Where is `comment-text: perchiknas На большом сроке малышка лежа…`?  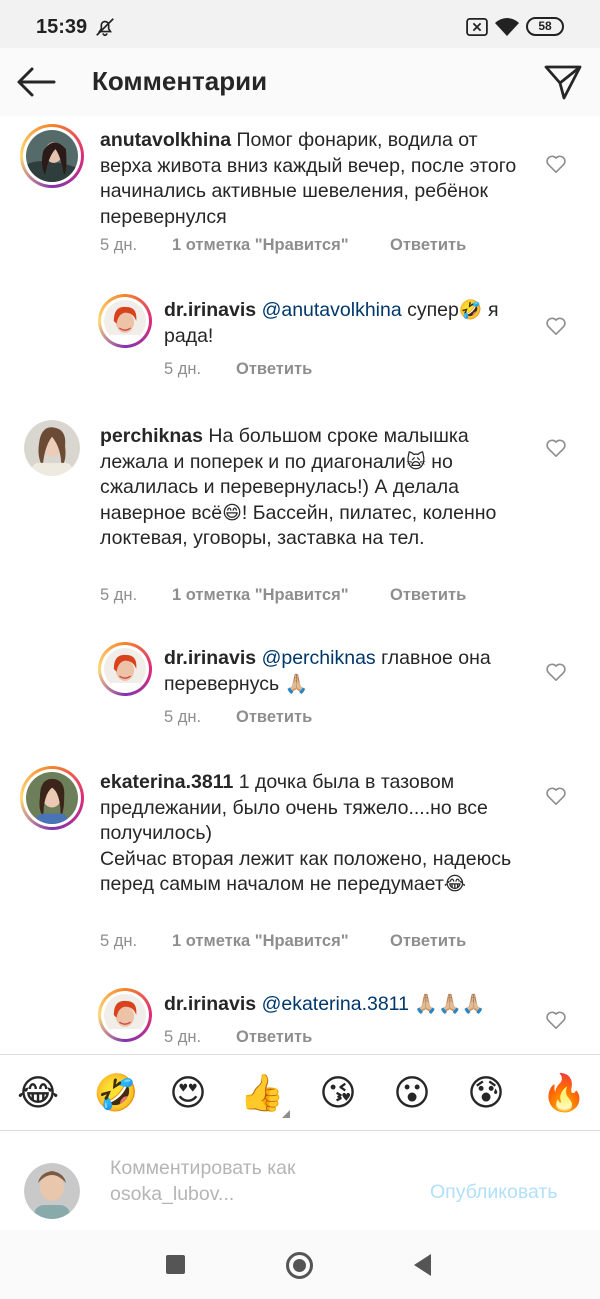
comment-text: perchiknas На большом сроке малышка лежа… is located at coordinates (298, 487).